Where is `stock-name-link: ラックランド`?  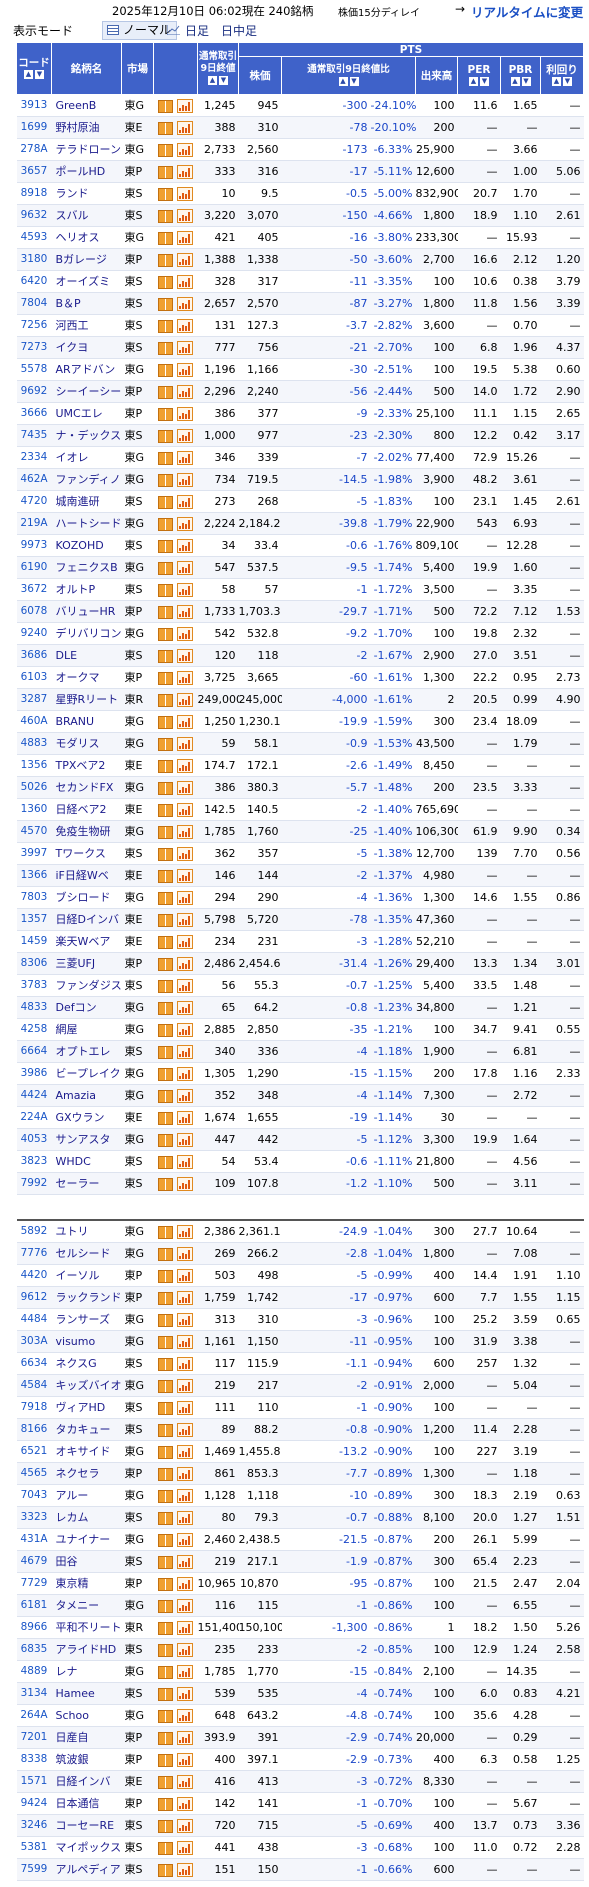
stock-name-link: ラックランド is located at coordinates (86, 1297).